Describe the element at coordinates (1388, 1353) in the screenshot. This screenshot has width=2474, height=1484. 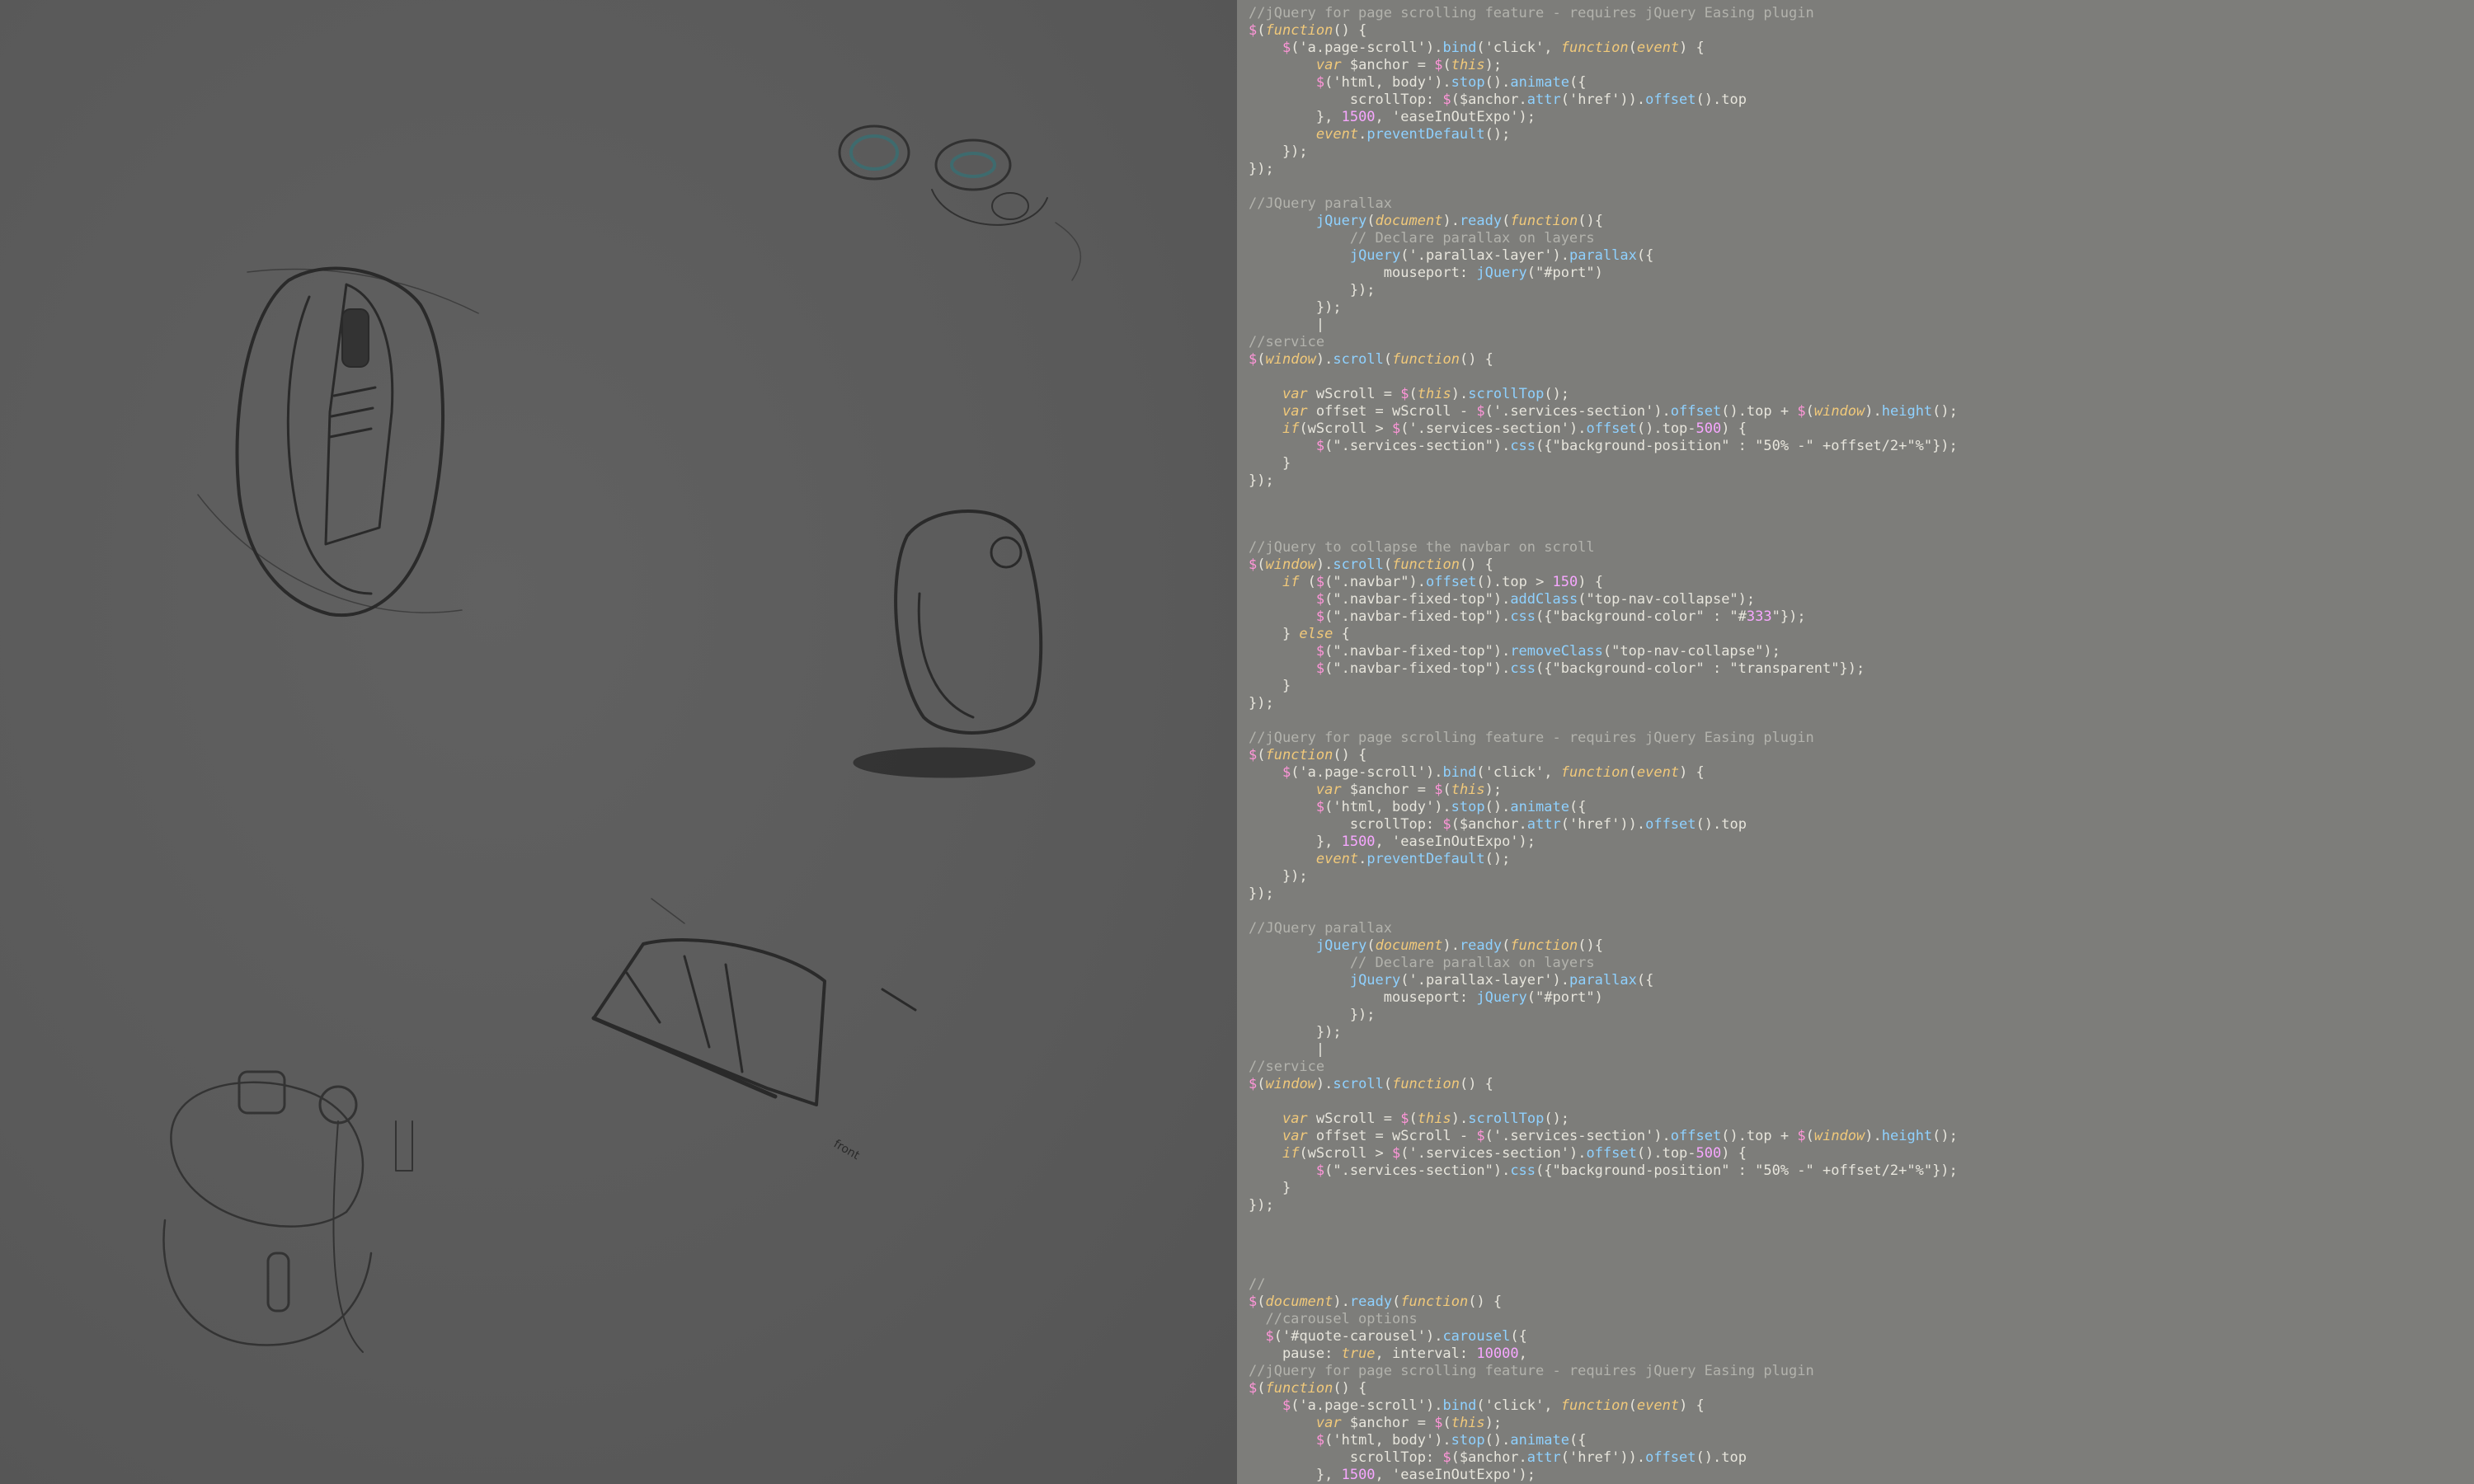
I see `code-line: pause: true, interval: 10000,` at that location.